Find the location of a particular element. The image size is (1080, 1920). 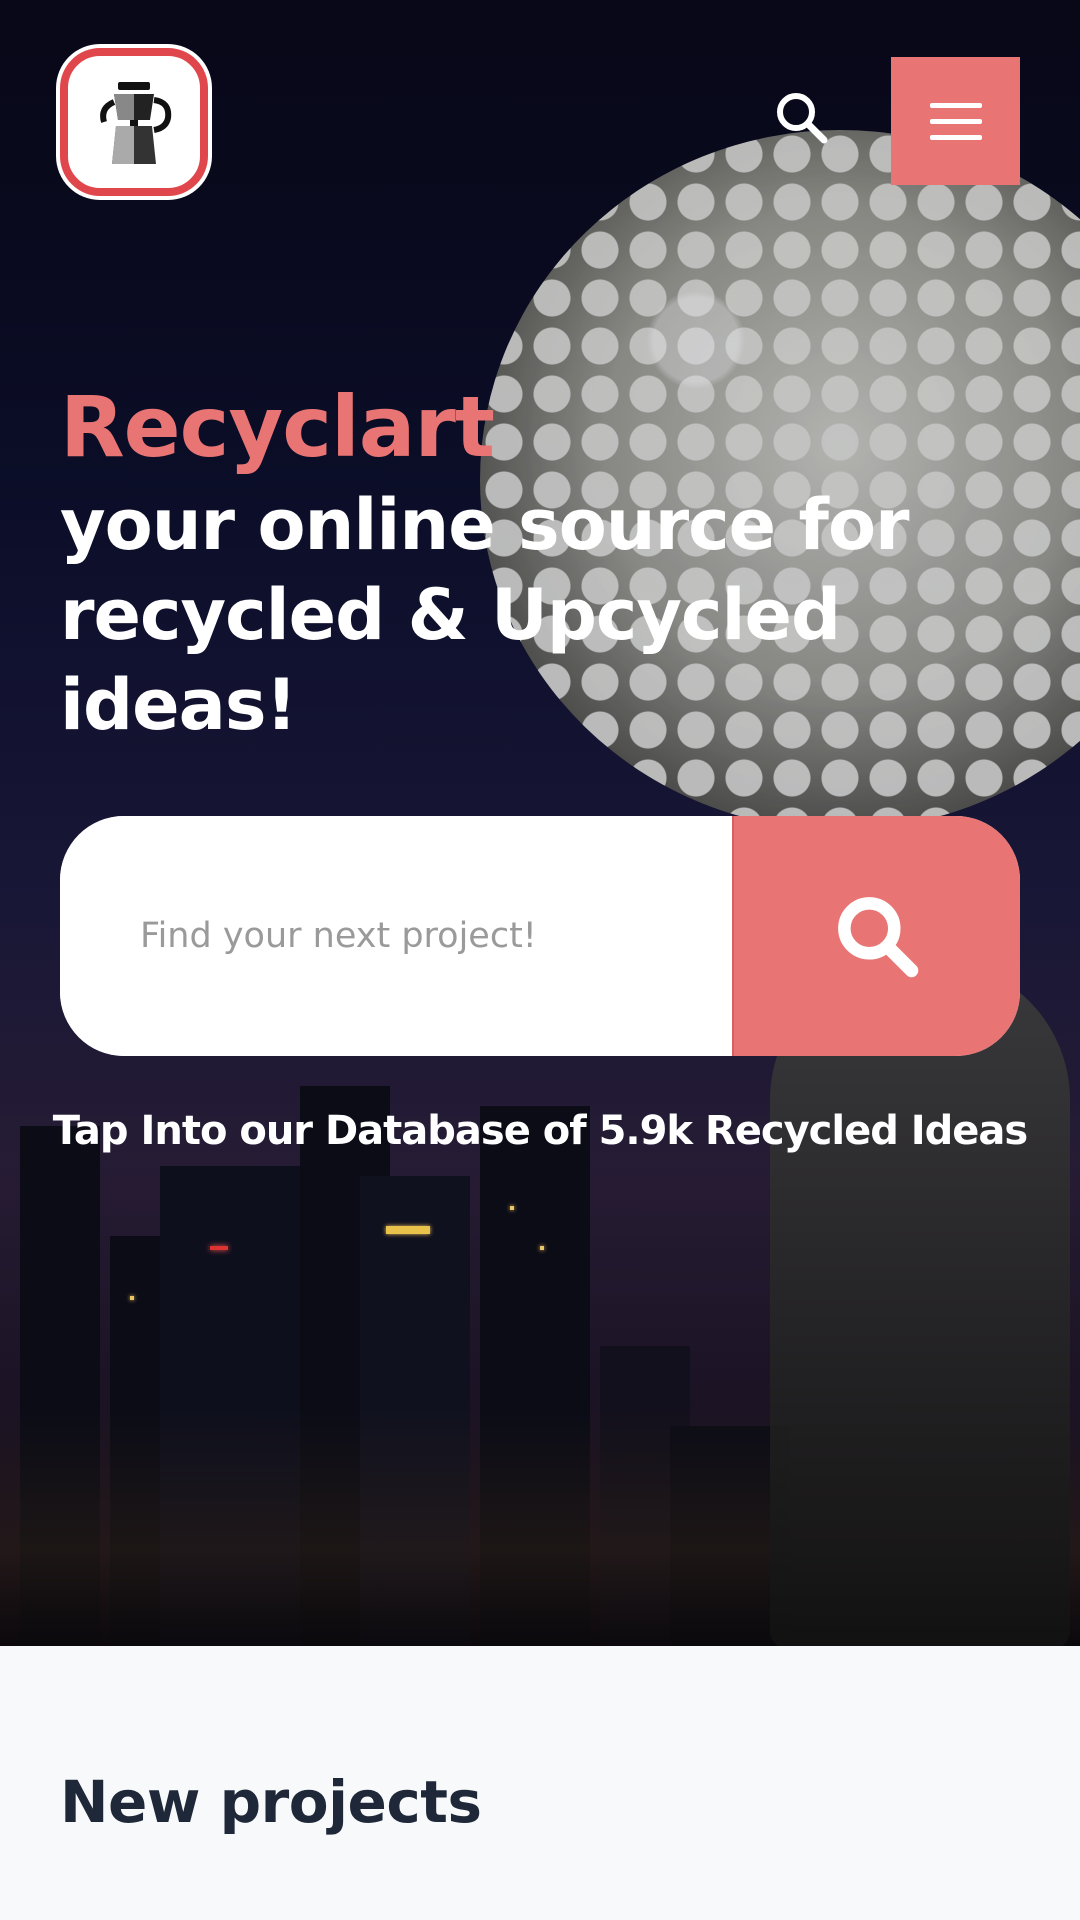

project-search-form is located at coordinates (540, 936).